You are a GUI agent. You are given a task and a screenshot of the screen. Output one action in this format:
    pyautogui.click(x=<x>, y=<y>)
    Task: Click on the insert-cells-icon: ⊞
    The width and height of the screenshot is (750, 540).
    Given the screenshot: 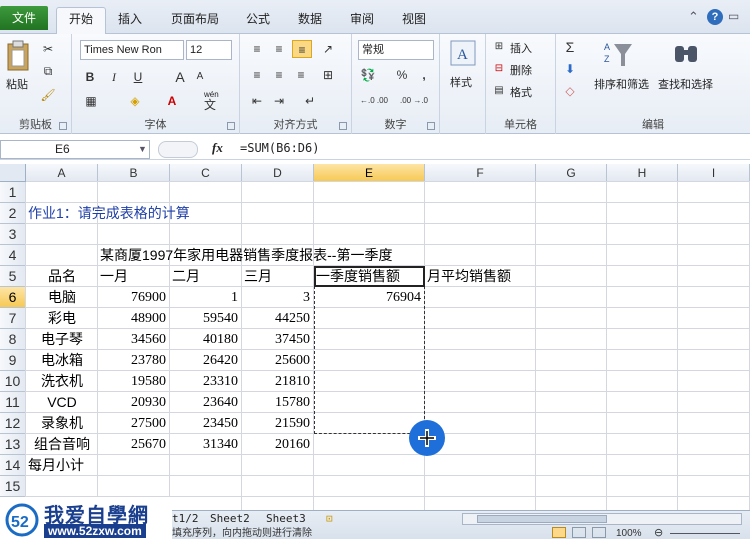 What is the action you would take?
    pyautogui.click(x=499, y=47)
    